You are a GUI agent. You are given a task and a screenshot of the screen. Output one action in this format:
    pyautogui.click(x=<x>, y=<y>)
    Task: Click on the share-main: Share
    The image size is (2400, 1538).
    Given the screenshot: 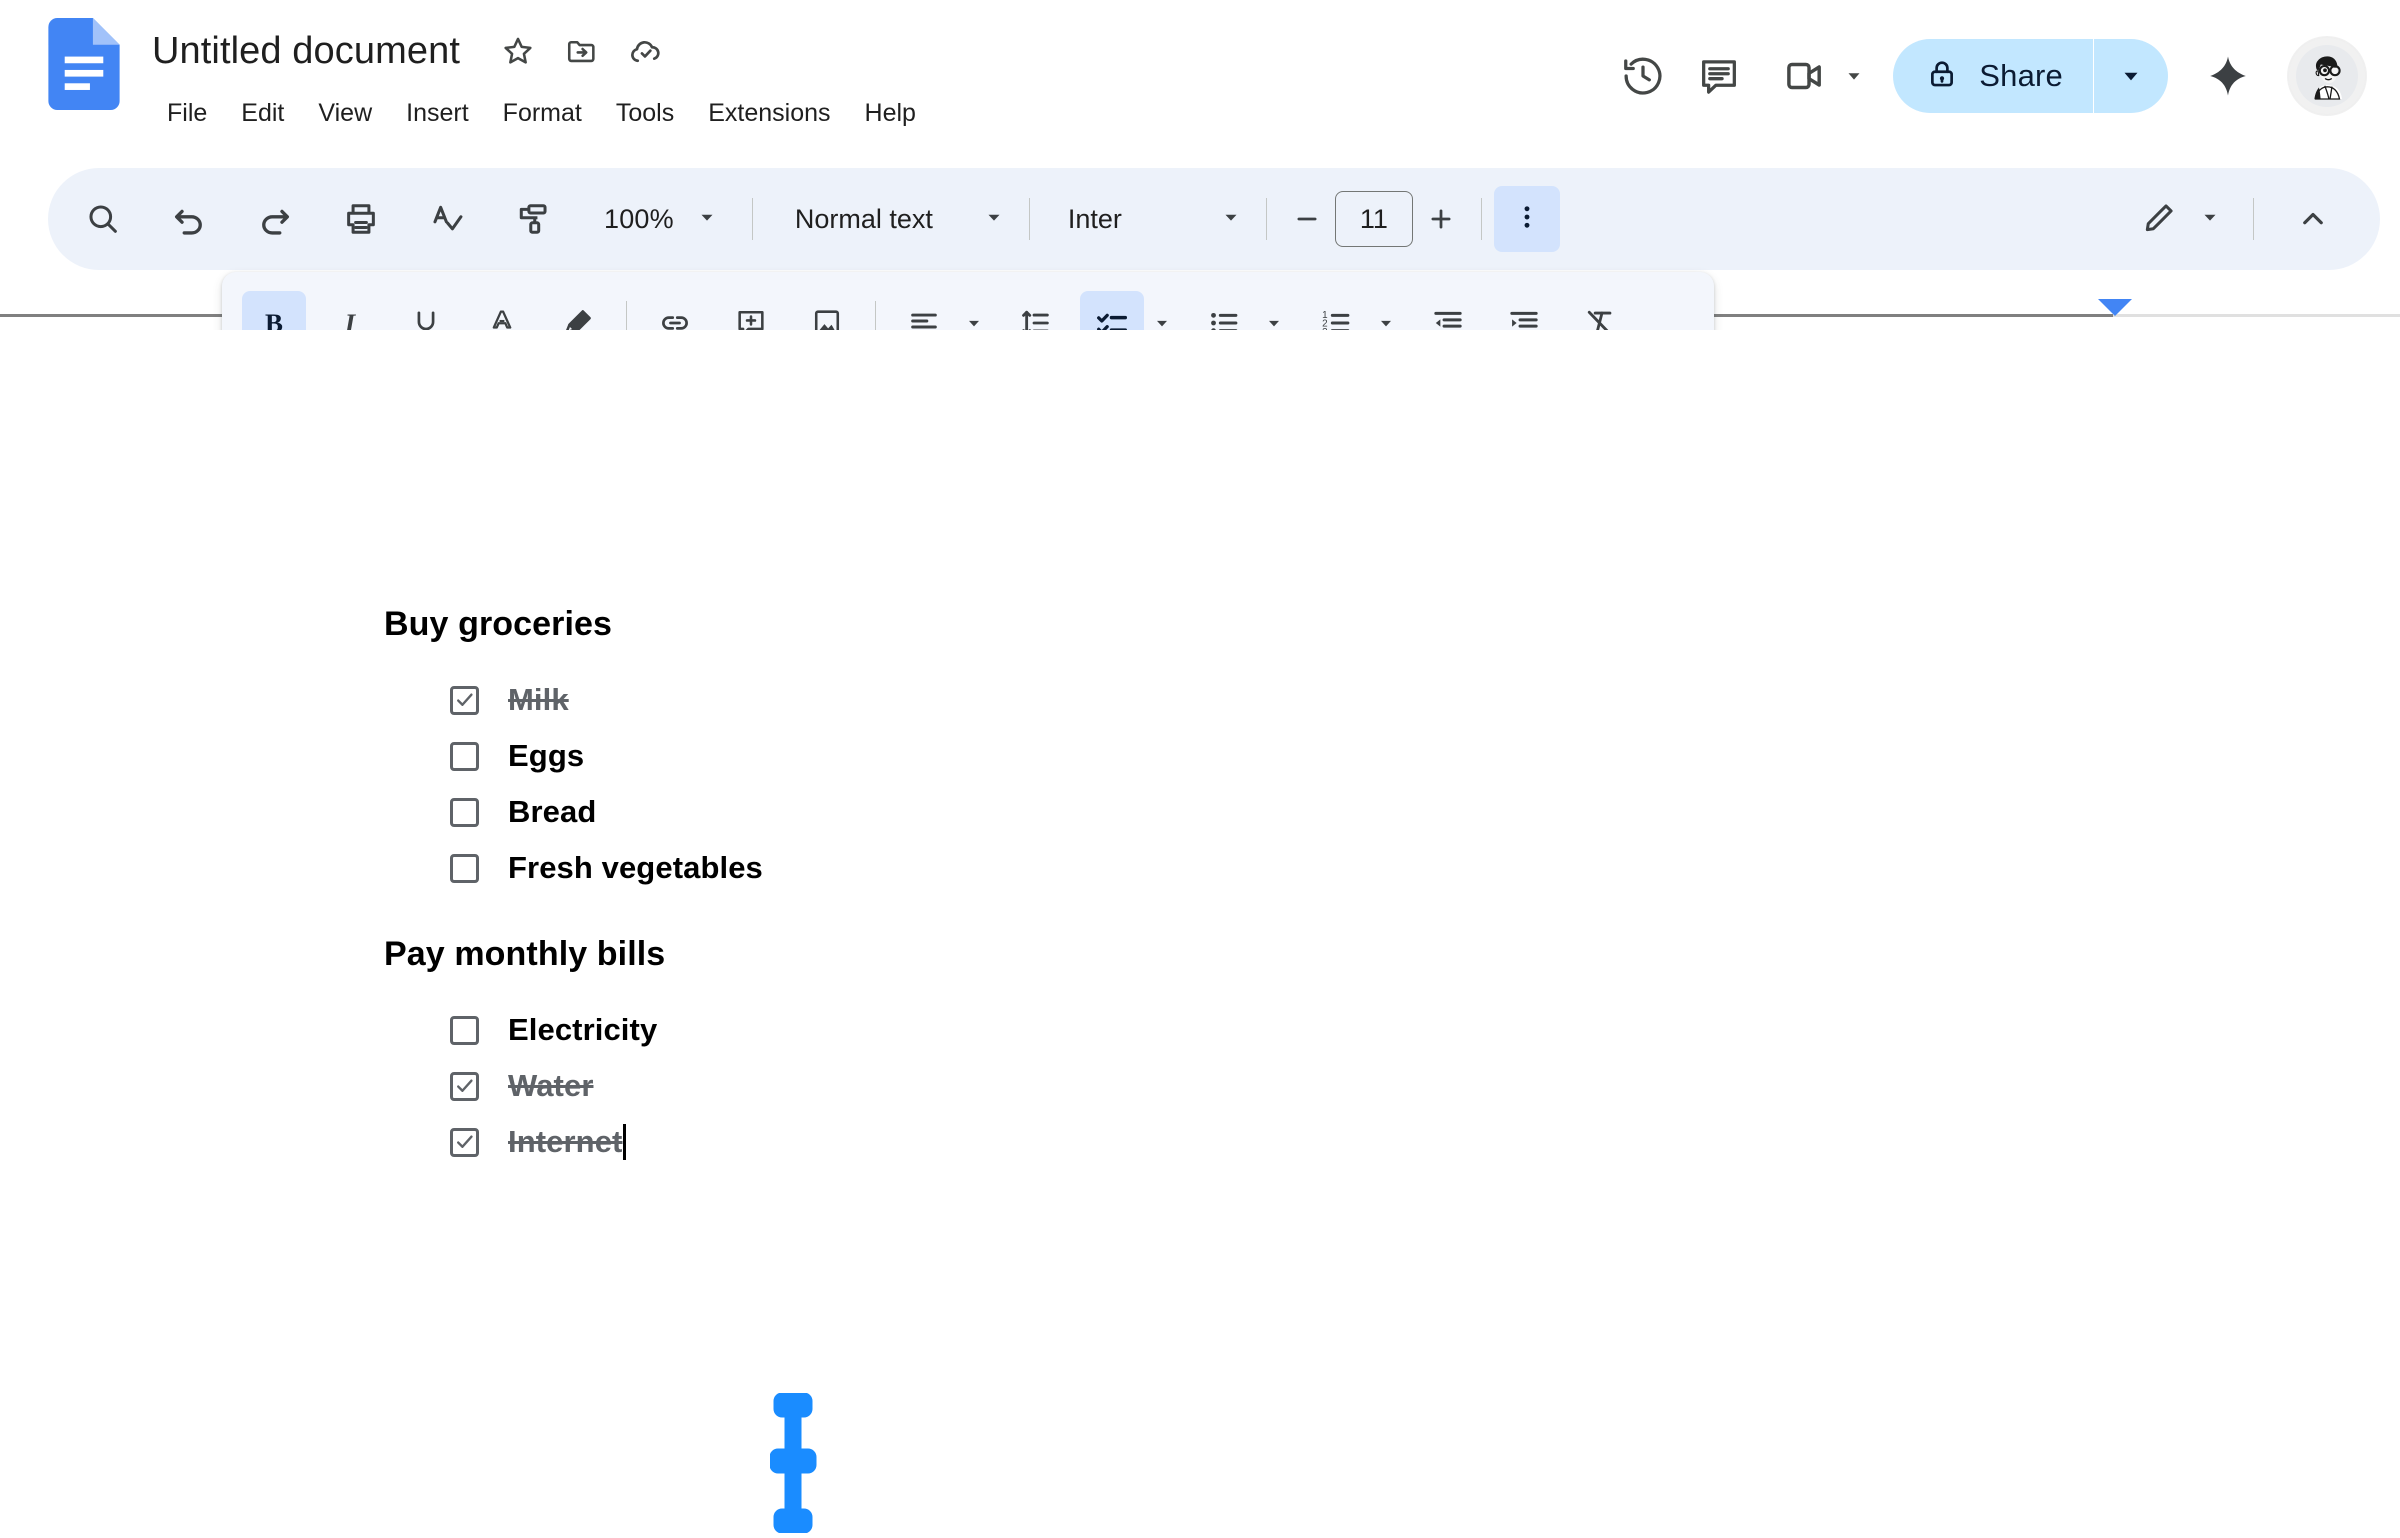 What is the action you would take?
    pyautogui.click(x=1993, y=76)
    